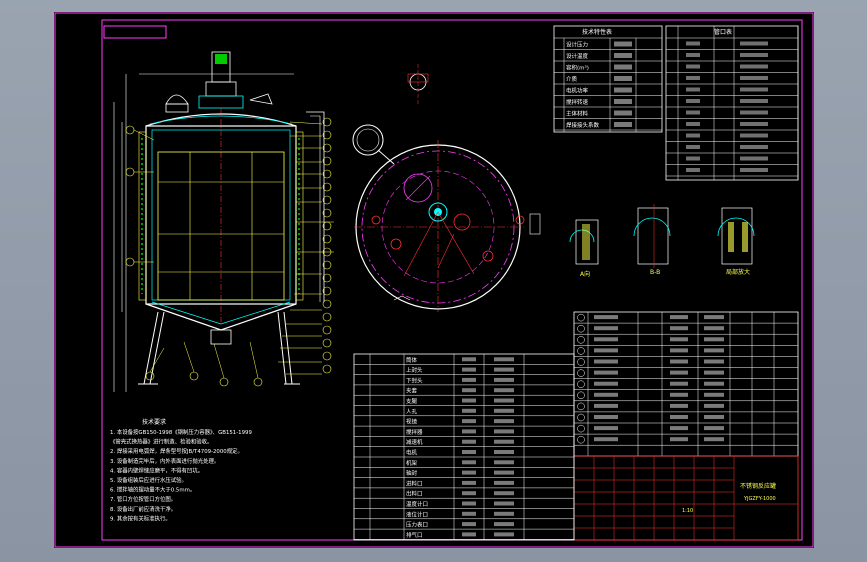 This screenshot has height=562, width=867. I want to click on drawing-number: YJGZFY-1000, so click(759, 499).